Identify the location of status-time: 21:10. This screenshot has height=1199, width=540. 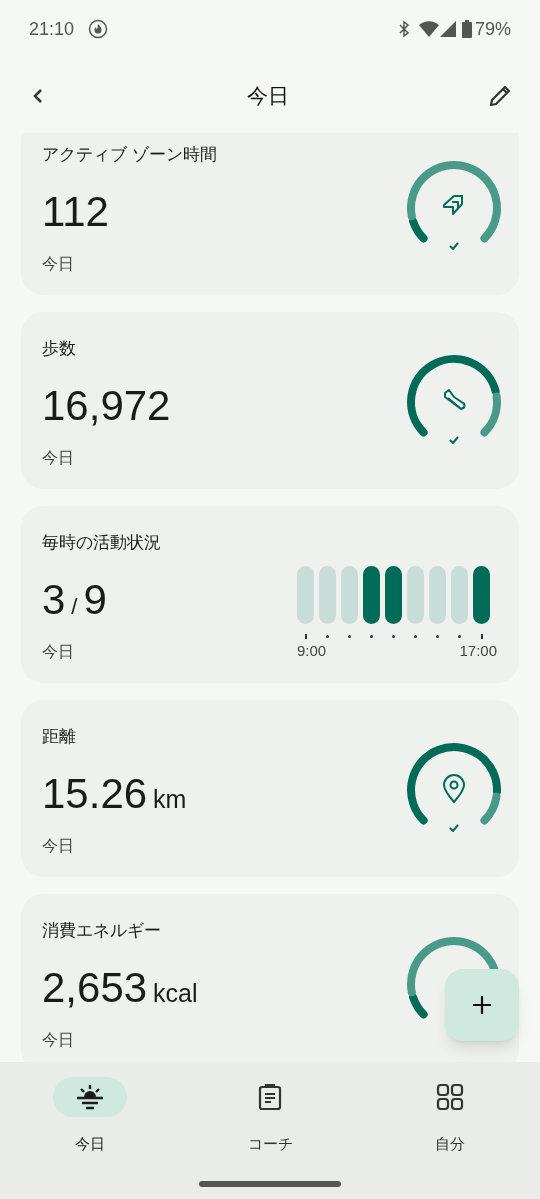
(52, 29).